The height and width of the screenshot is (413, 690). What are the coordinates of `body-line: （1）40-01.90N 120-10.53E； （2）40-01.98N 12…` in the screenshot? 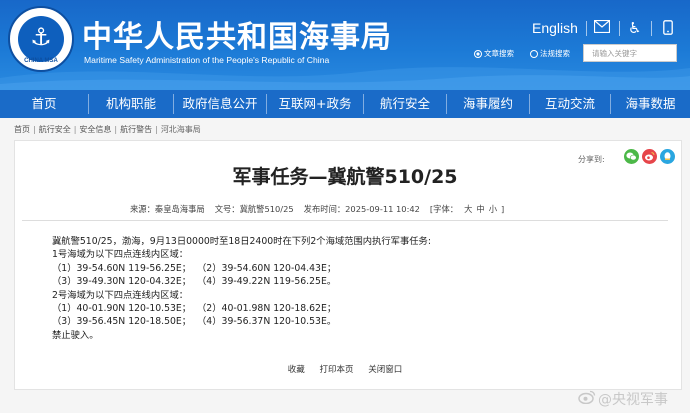 It's located at (194, 309).